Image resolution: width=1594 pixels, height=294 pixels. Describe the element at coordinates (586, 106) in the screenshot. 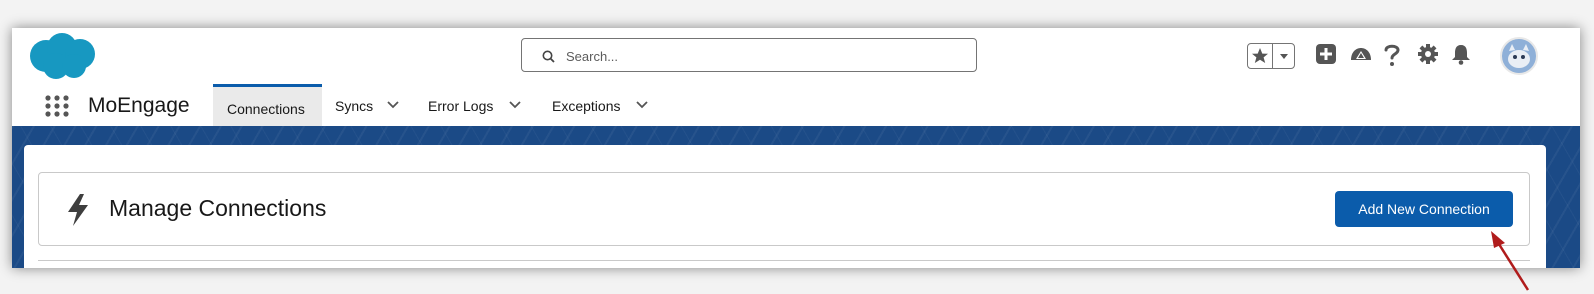

I see `tab-label: Exceptions` at that location.